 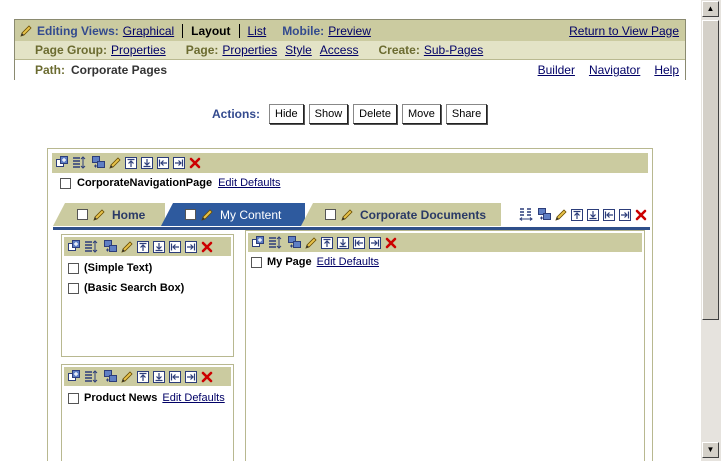 I want to click on left-region-bottom: Product News Edit Defaults, so click(x=147, y=412).